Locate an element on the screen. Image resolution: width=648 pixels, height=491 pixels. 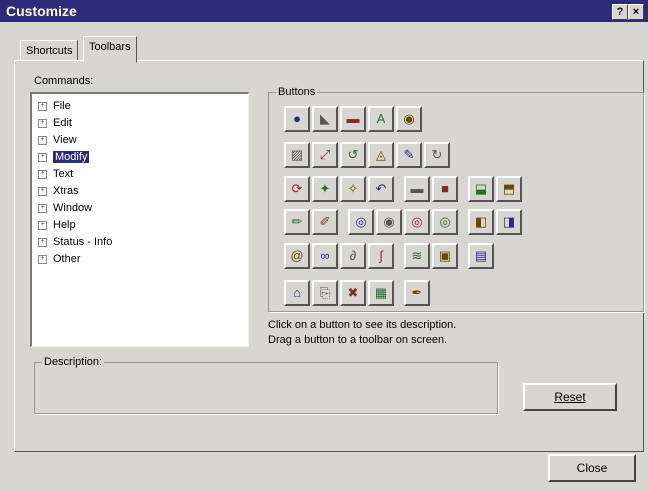
close-x-icon: ✖ is located at coordinates (353, 293).